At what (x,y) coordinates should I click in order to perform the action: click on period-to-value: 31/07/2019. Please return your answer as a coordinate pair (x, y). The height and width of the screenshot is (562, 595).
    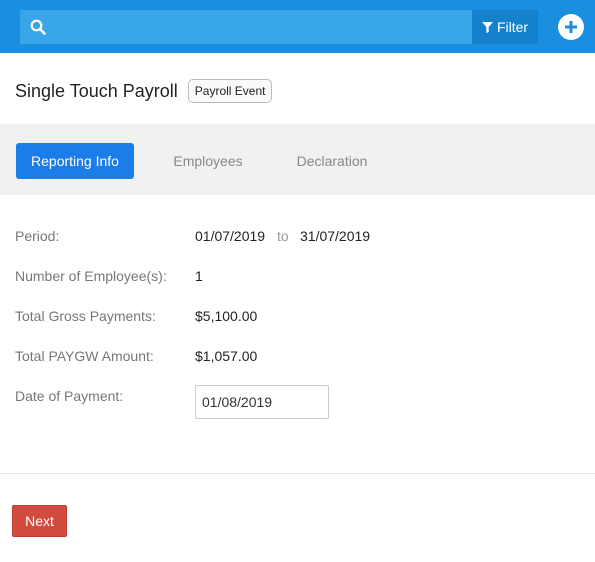
    Looking at the image, I should click on (335, 236).